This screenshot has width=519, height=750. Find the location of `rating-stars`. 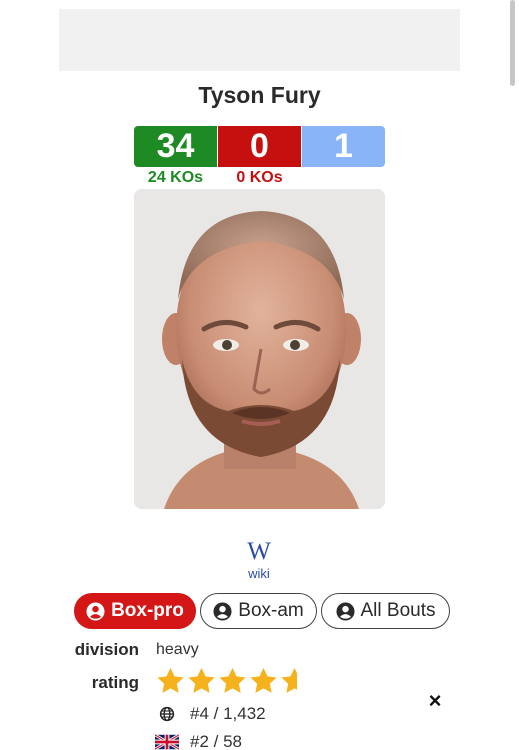

rating-stars is located at coordinates (226, 682).